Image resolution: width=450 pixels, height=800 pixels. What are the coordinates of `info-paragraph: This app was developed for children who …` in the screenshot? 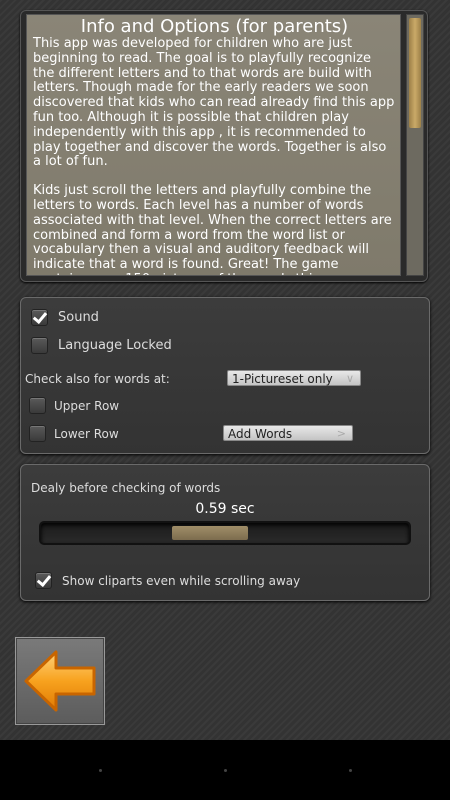 It's located at (214, 103).